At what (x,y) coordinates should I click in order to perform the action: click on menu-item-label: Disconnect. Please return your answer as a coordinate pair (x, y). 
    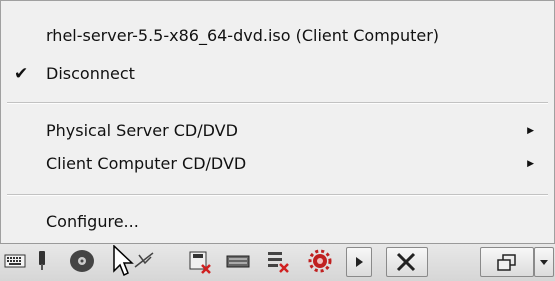
    Looking at the image, I should click on (90, 73).